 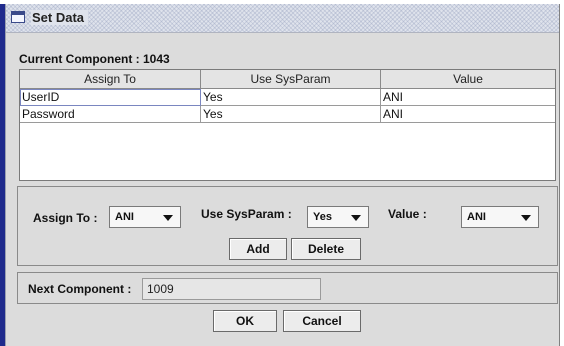 I want to click on cancel-button: Cancel, so click(x=322, y=321).